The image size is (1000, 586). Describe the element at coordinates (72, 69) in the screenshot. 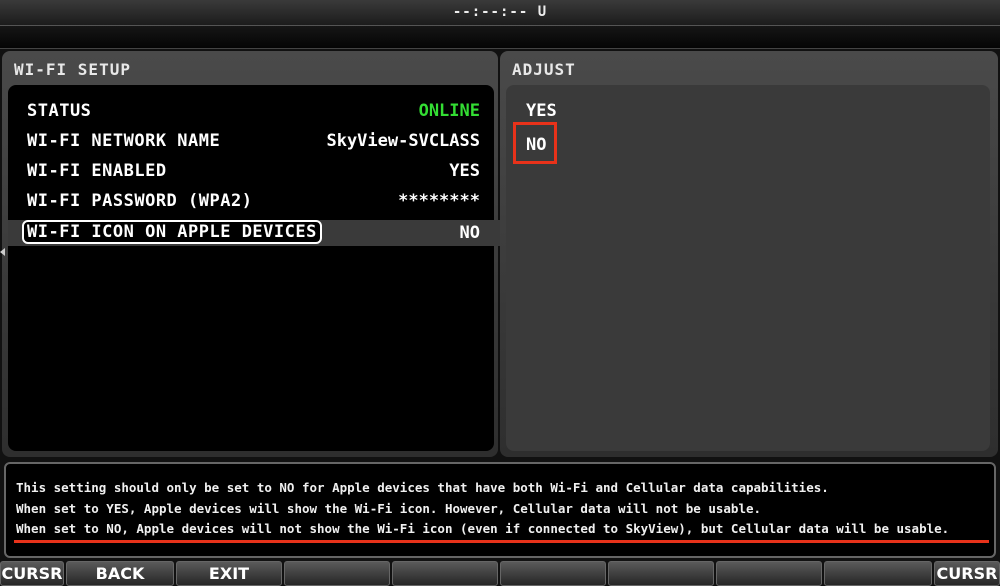

I see `wifi-setup-title: WI-FI SETUP` at that location.